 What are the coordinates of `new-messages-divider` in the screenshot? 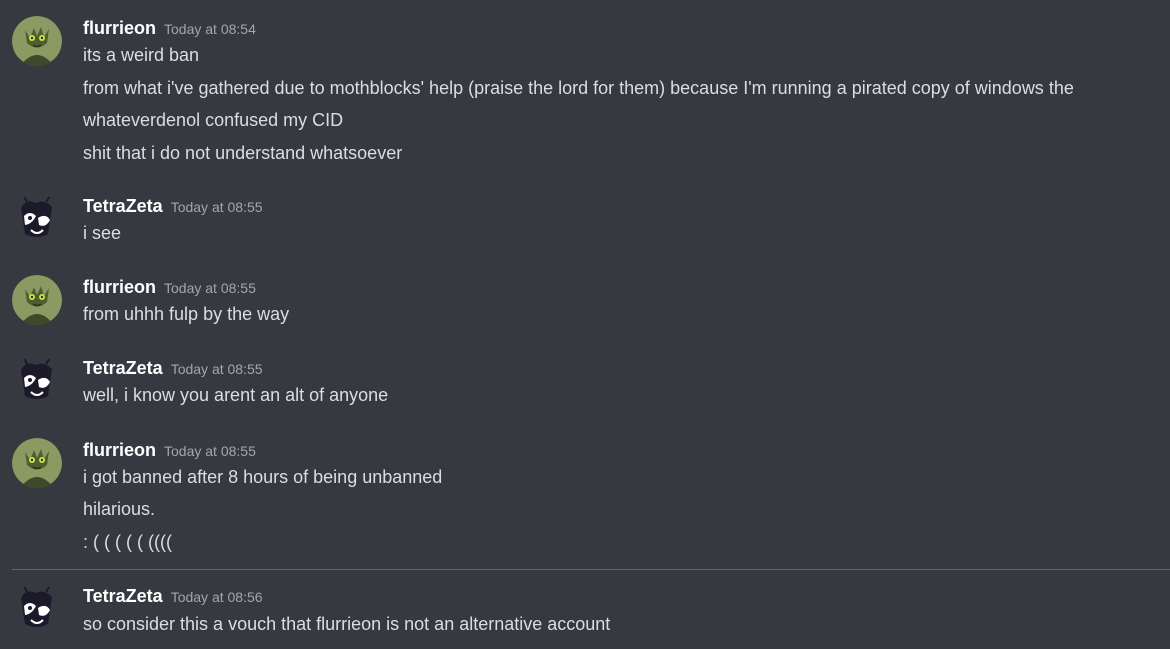 It's located at (591, 569).